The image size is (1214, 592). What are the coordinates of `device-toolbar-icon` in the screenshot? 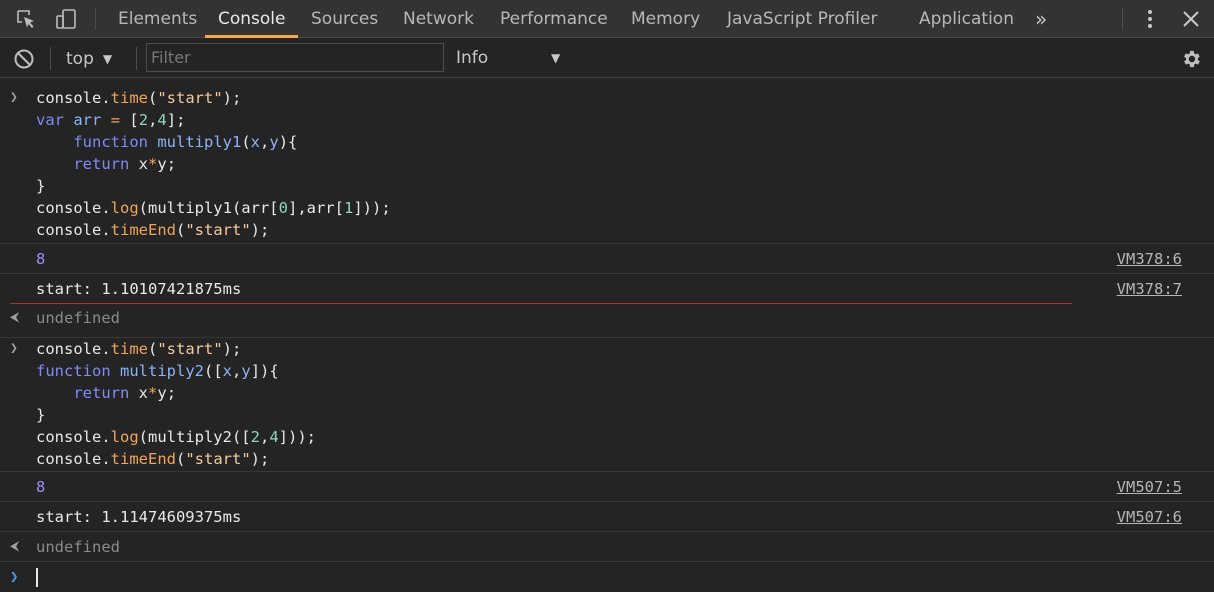 It's located at (66, 19).